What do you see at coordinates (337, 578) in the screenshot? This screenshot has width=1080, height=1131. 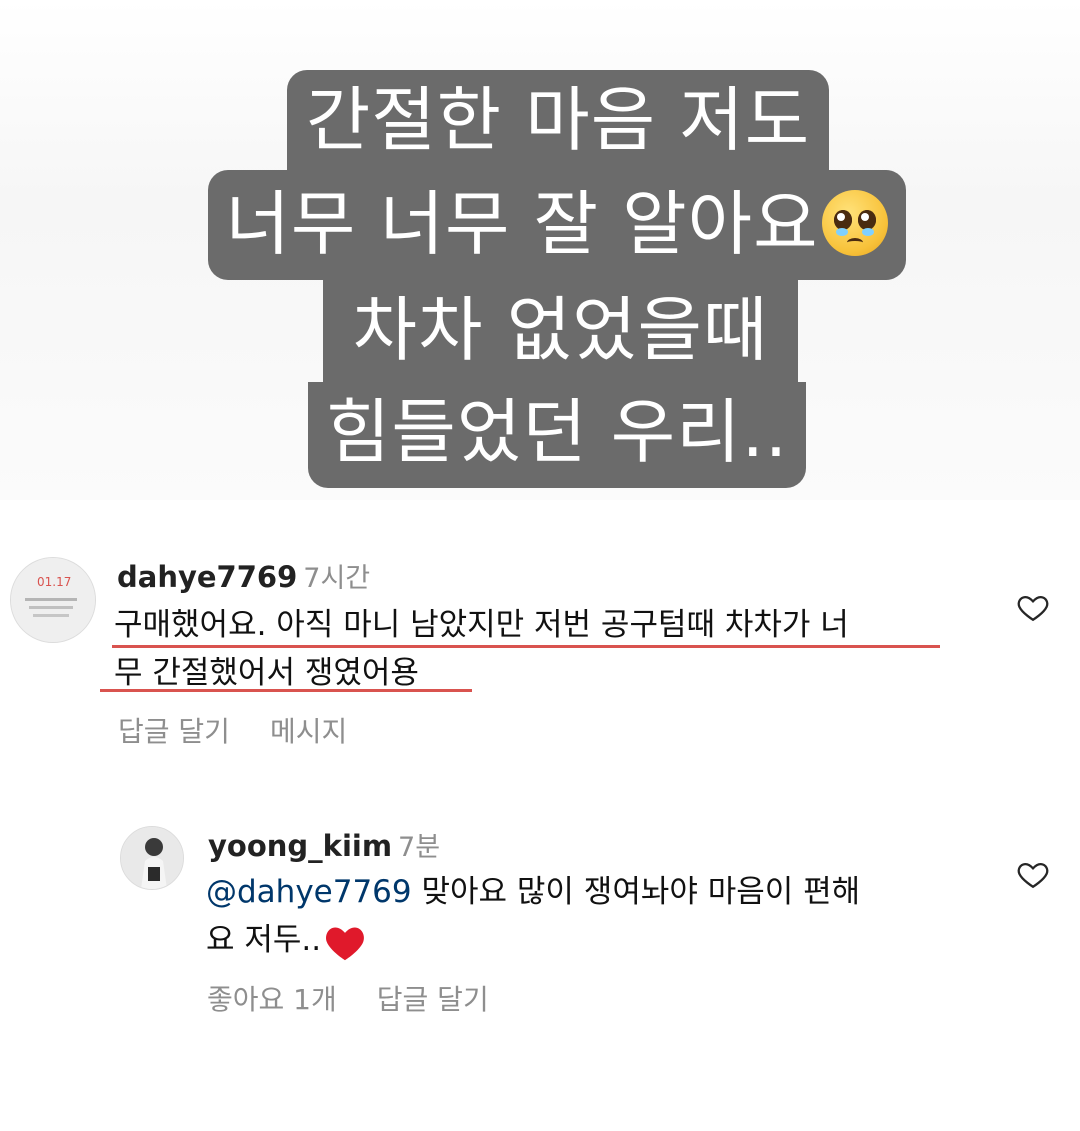 I see `timestamp: 7시간` at bounding box center [337, 578].